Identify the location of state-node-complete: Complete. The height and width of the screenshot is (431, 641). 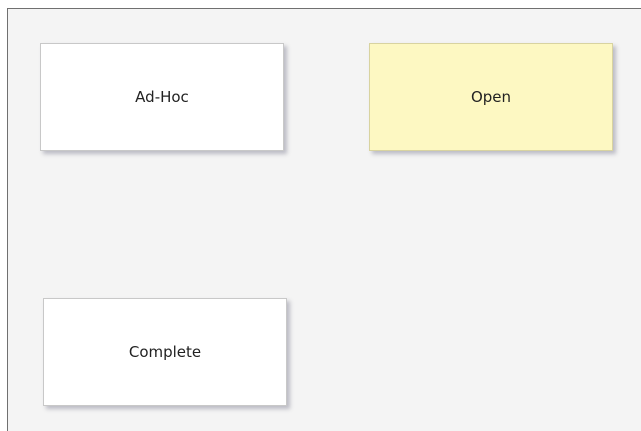
(165, 352).